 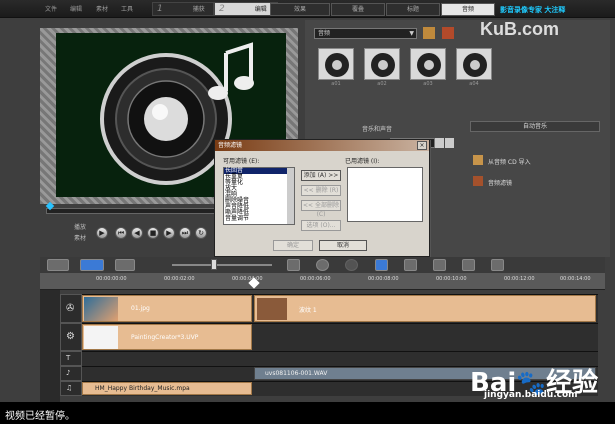 I want to click on video-clip-1: 01.jpg, so click(x=167, y=308).